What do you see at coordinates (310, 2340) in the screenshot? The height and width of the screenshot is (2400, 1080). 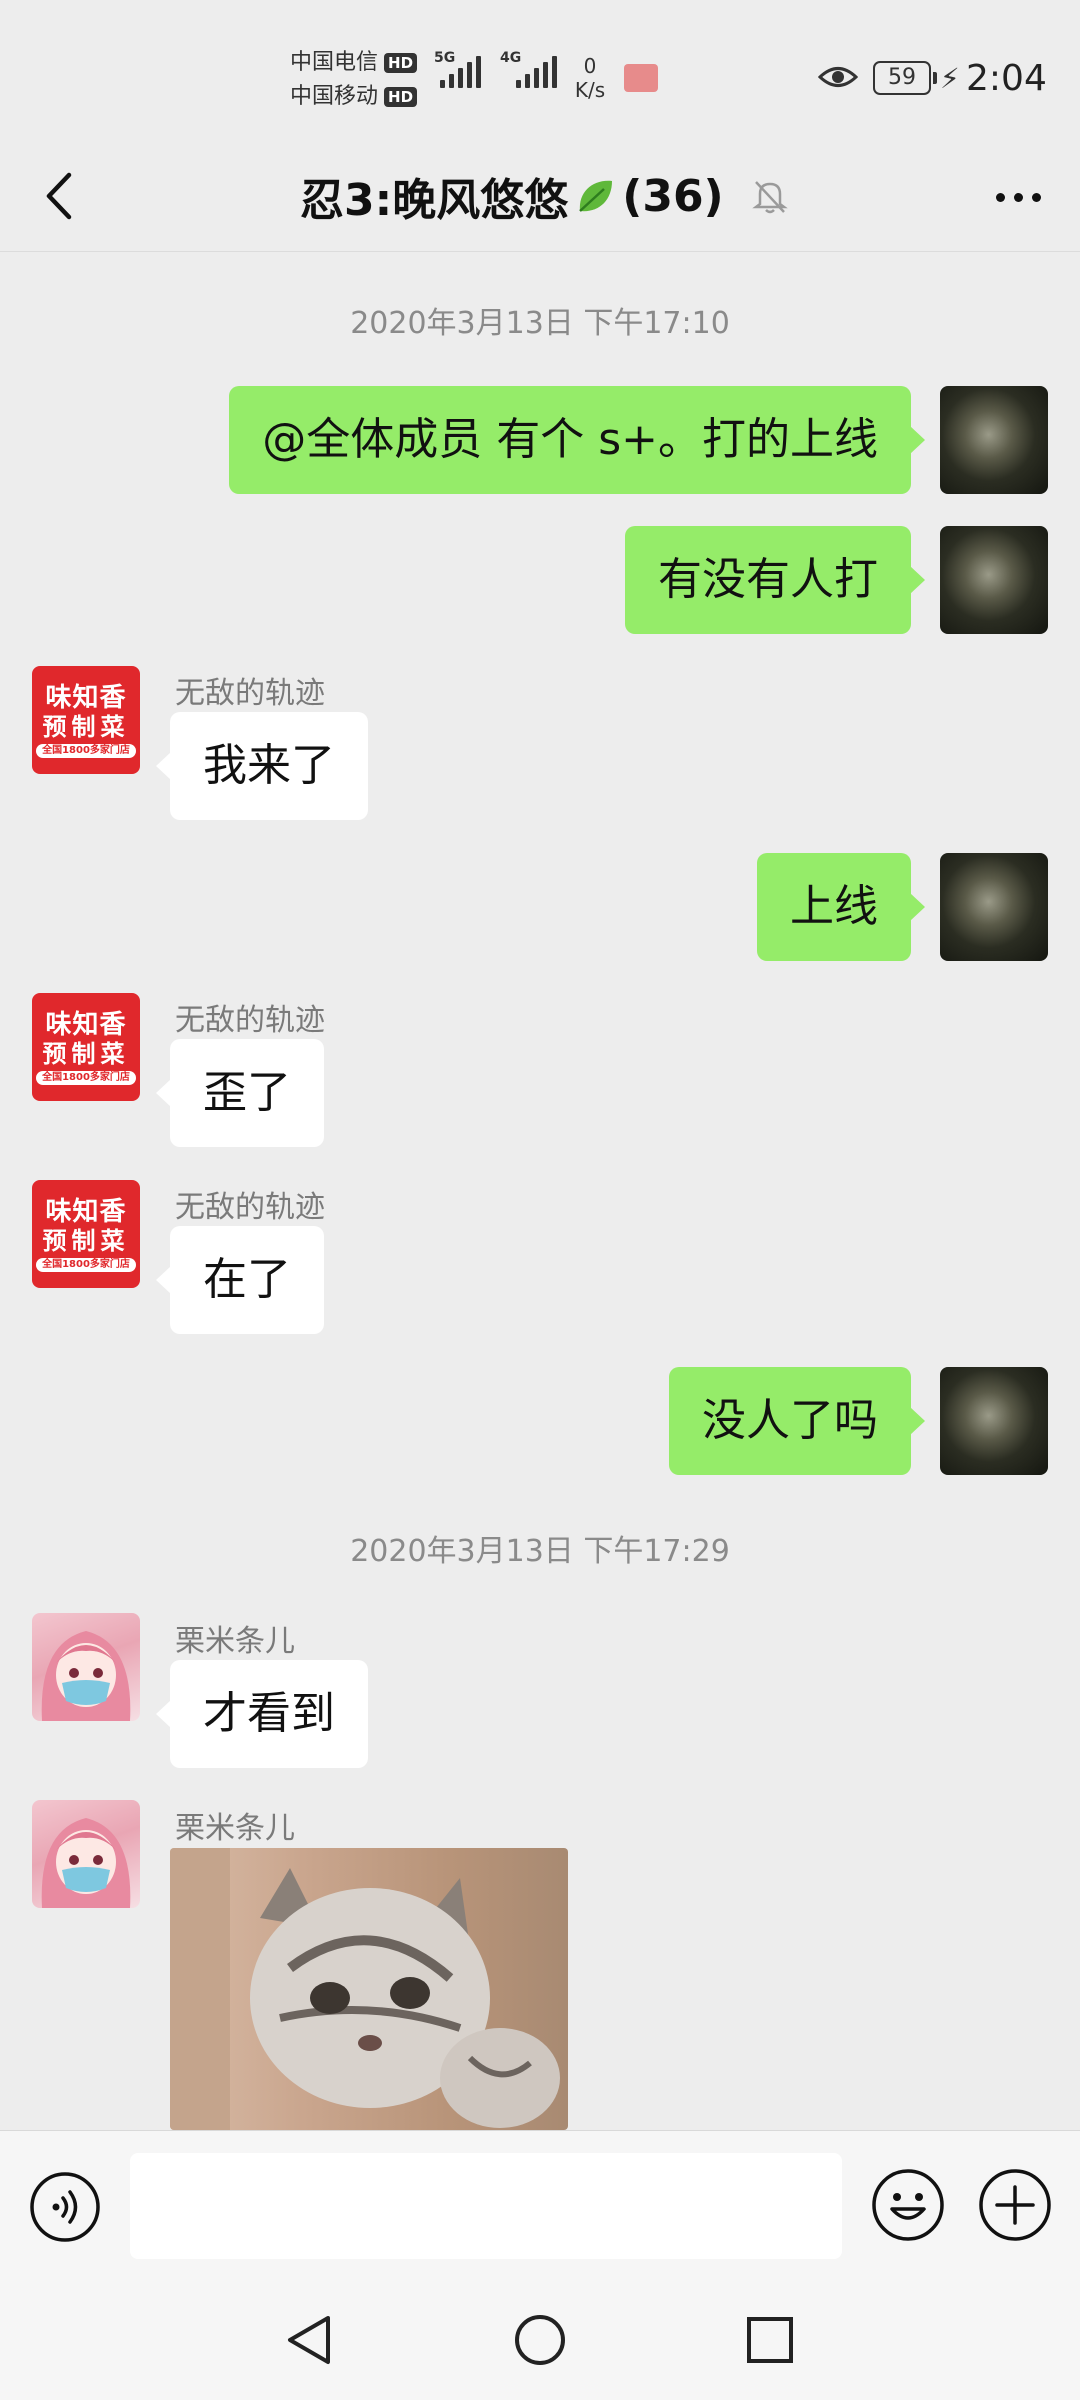 I see `nav-back-icon` at bounding box center [310, 2340].